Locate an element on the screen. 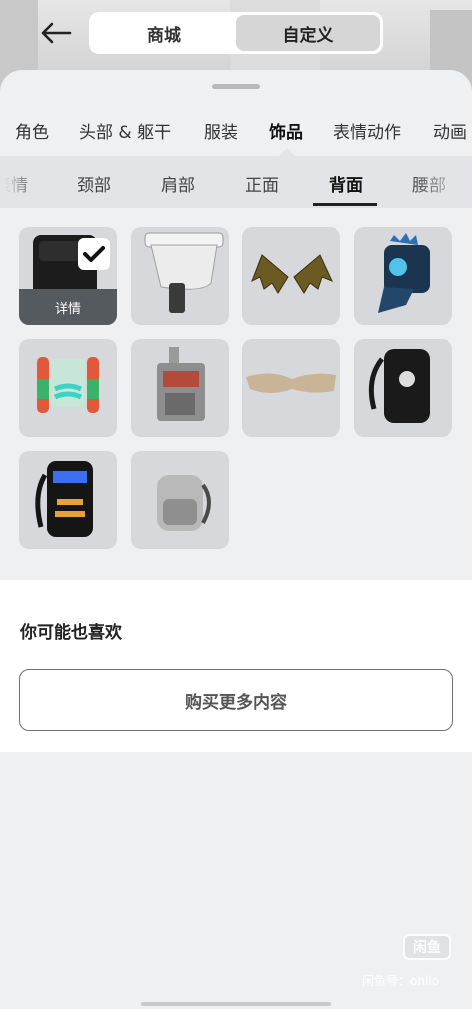 The image size is (472, 1009). tab-emotes: 表情动作 is located at coordinates (367, 130).